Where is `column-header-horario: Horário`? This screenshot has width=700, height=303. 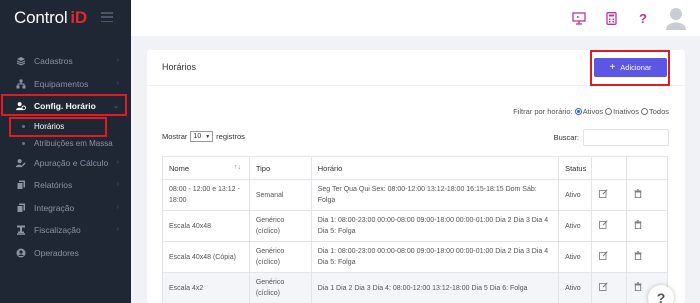
column-header-horario: Horário is located at coordinates (434, 168).